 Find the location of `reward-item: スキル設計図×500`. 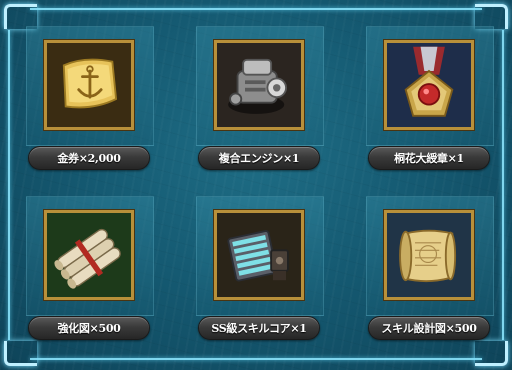

reward-item: スキル設計図×500 is located at coordinates (429, 271).